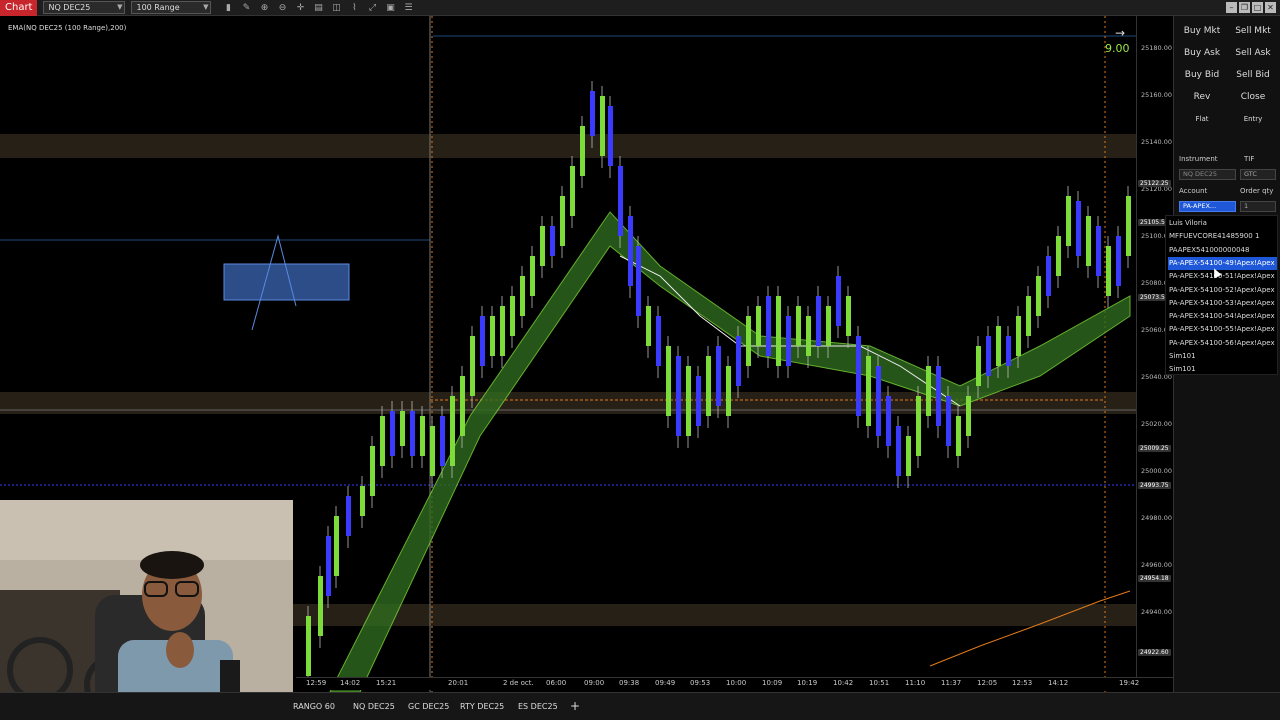  What do you see at coordinates (1154, 578) in the screenshot?
I see `price-marker: 24954.18` at bounding box center [1154, 578].